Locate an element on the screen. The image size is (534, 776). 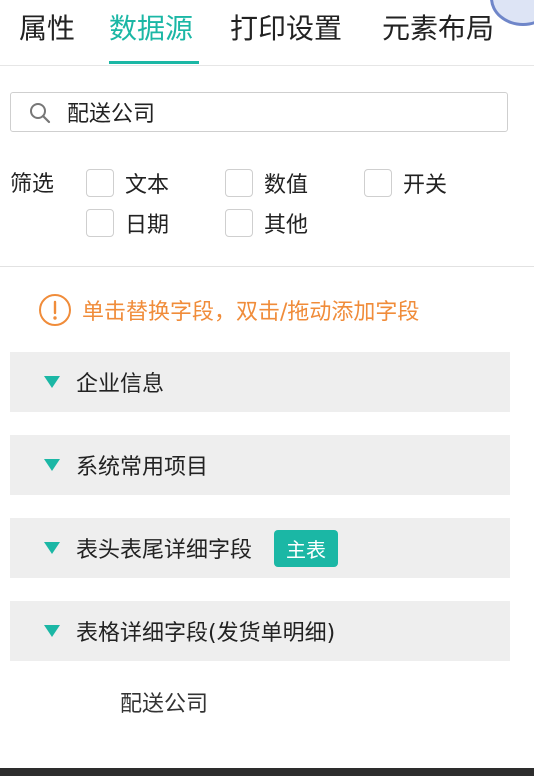
group-title: 系统常用项目 is located at coordinates (142, 467).